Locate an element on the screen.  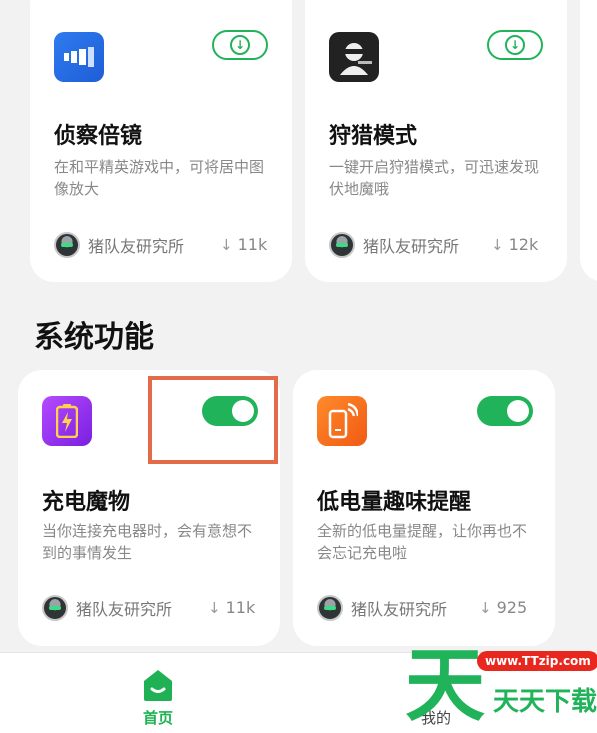
watermark-logo: 天 is located at coordinates (445, 685).